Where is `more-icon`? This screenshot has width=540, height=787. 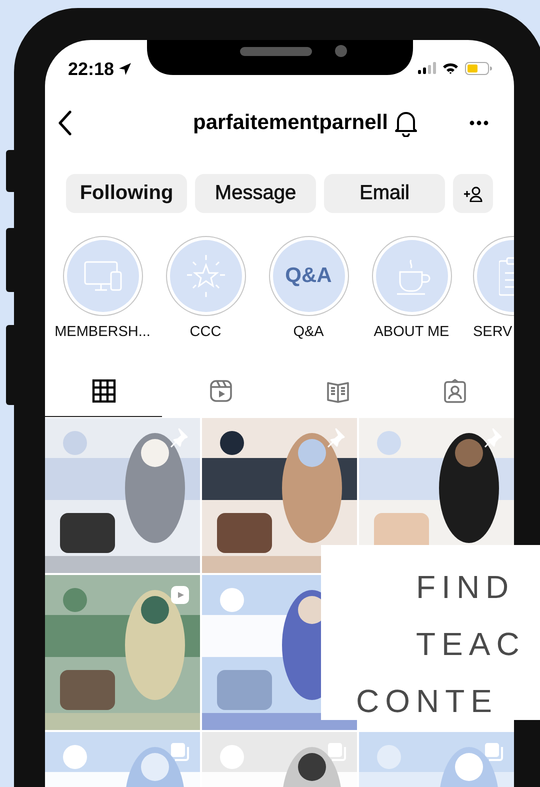
more-icon is located at coordinates (478, 123).